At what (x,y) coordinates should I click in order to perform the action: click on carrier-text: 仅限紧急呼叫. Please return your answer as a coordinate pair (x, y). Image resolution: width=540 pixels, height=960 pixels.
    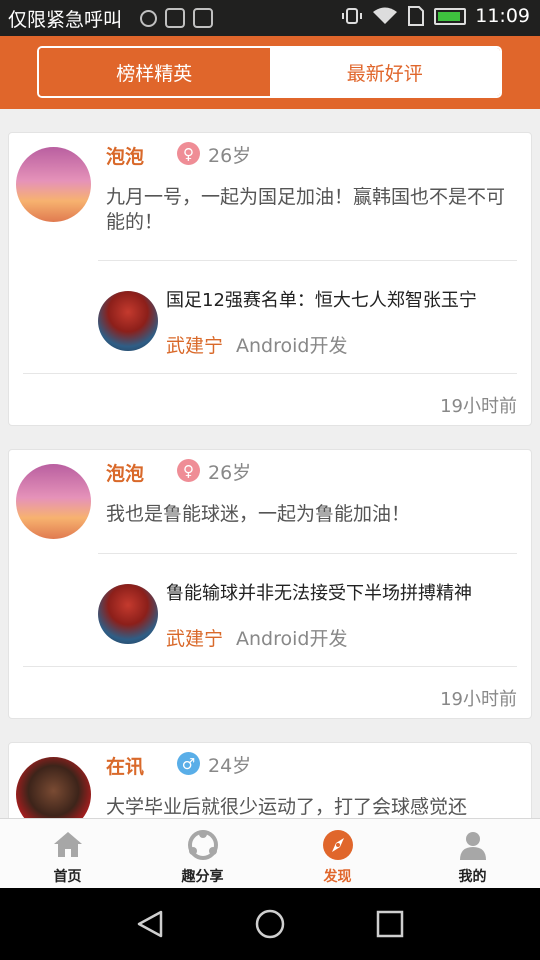
    Looking at the image, I should click on (65, 20).